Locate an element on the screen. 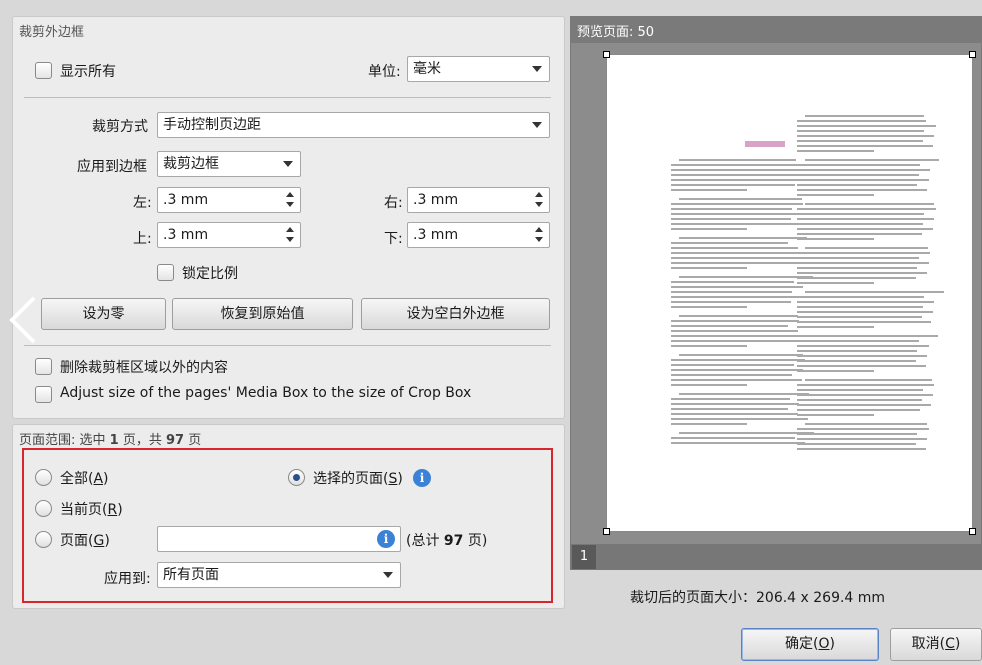 The image size is (982, 665). chevron-down-icon is located at coordinates (537, 125).